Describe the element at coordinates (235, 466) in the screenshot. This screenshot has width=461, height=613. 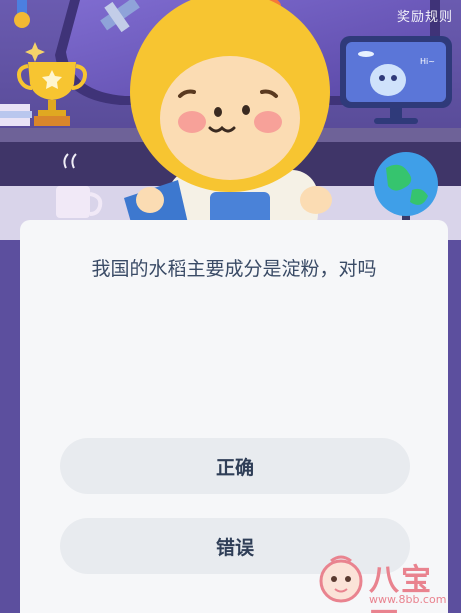
I see `answer-option-correct: 正确` at that location.